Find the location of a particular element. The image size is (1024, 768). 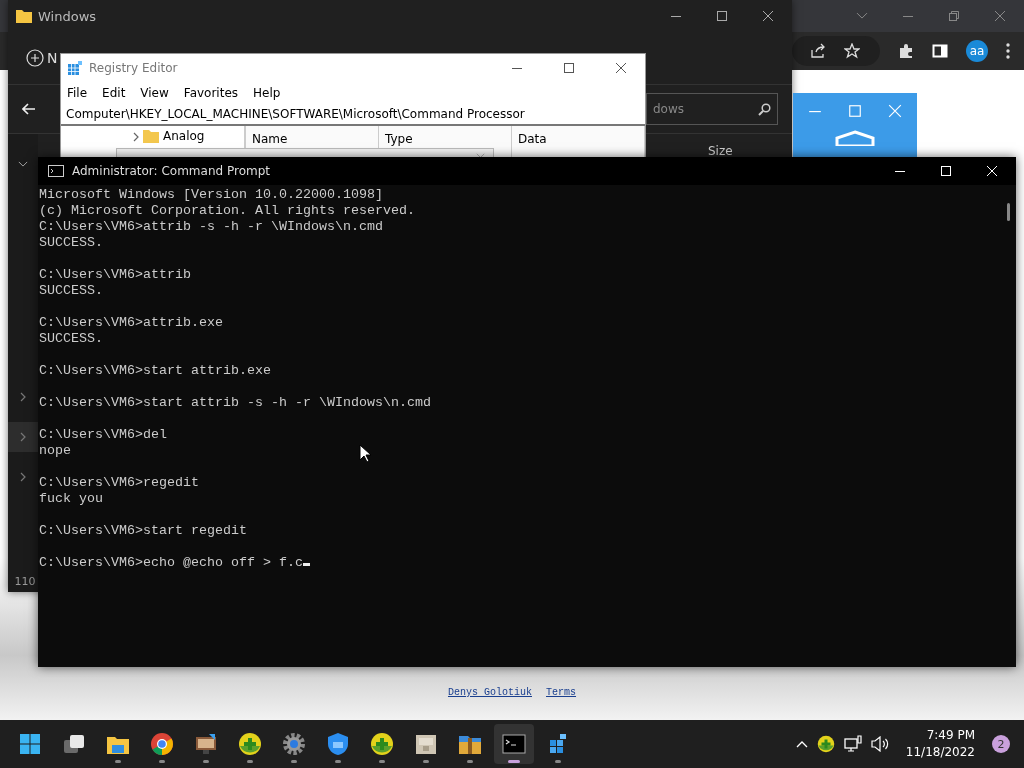

notification-badge: 2 is located at coordinates (1001, 744).